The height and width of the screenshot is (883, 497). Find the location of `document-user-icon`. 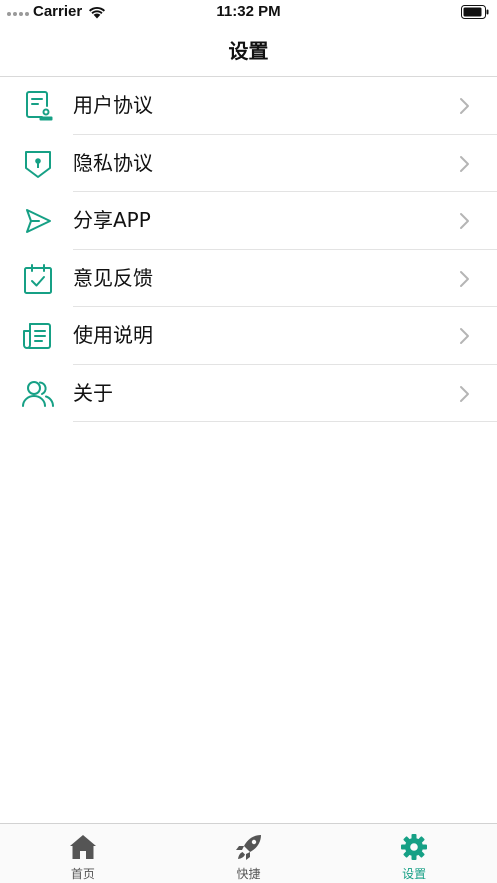

document-user-icon is located at coordinates (39, 106).